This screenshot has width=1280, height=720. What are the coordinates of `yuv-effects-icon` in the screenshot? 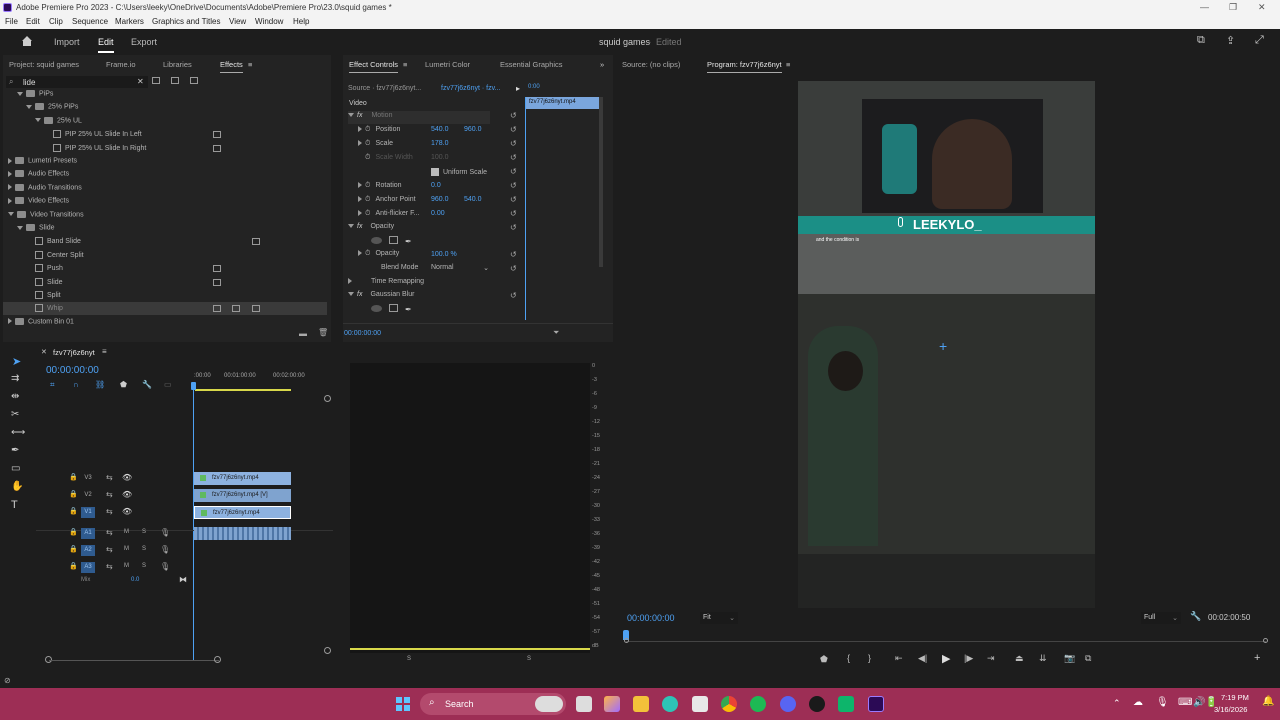 It's located at (194, 80).